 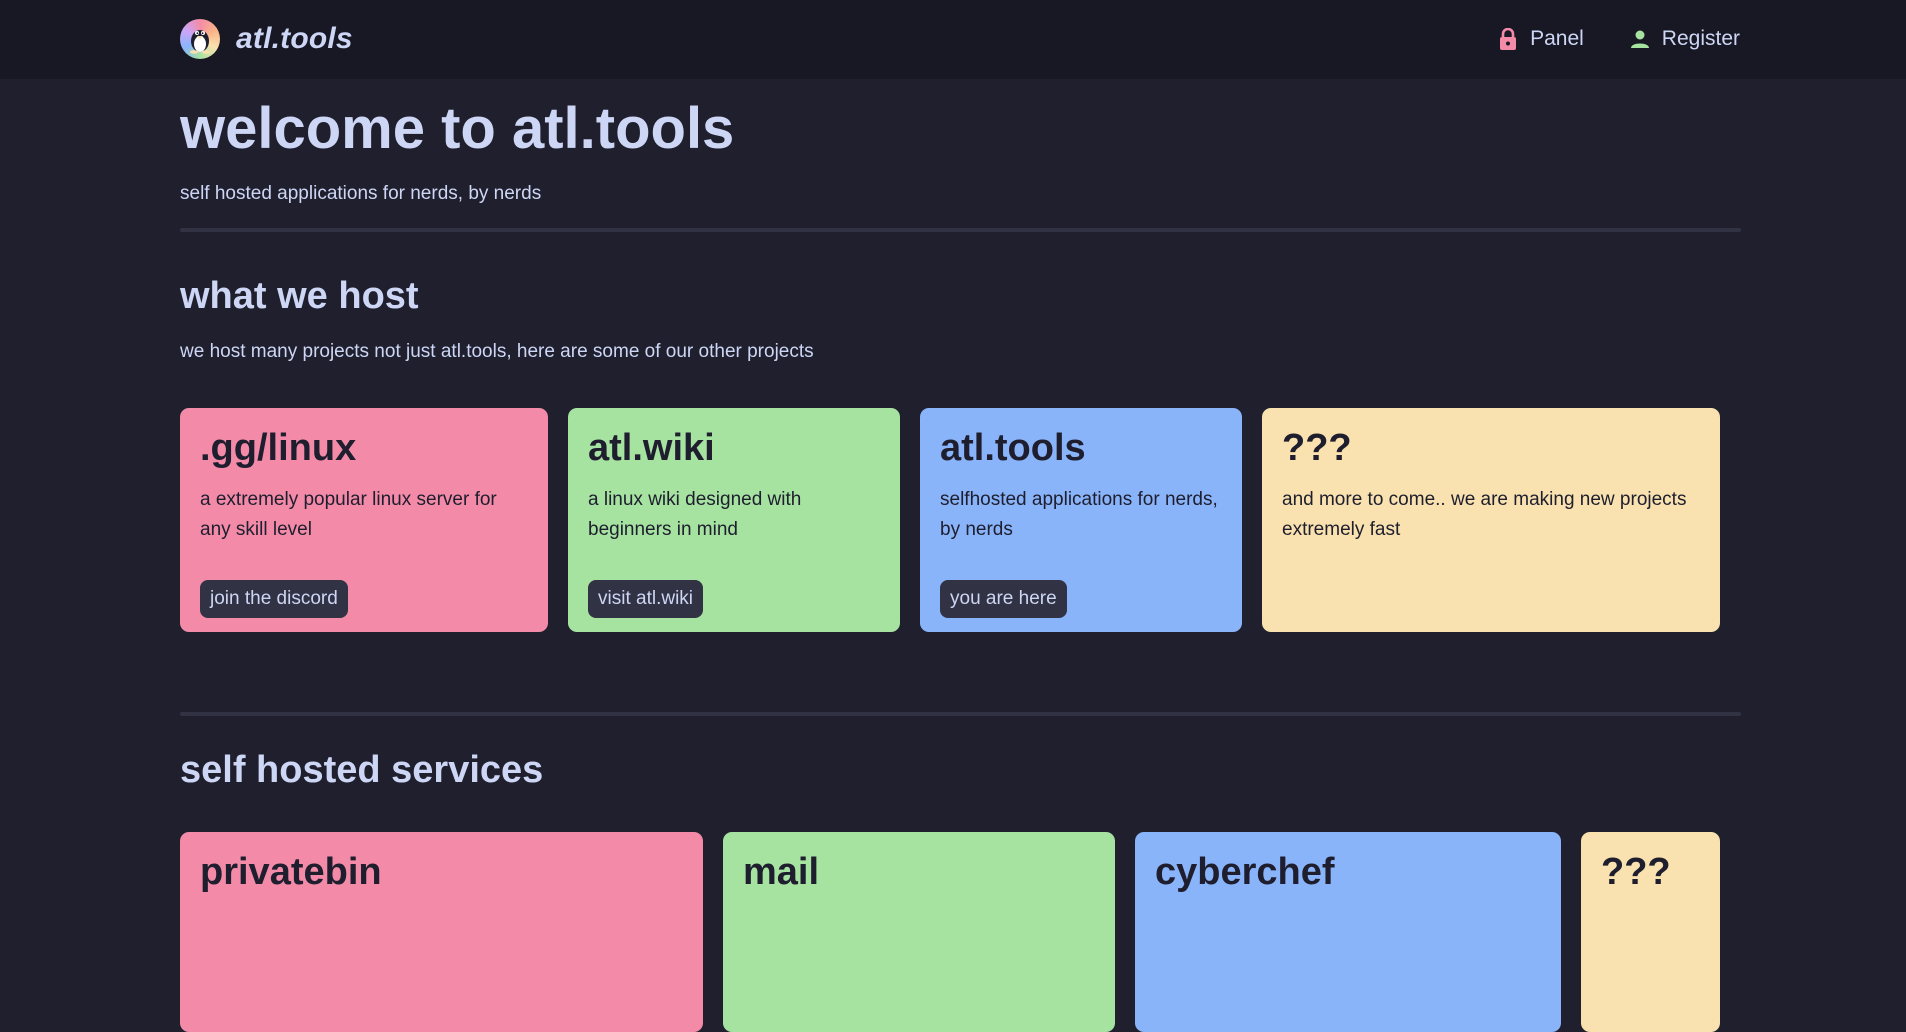 I want to click on card-title: mail, so click(x=781, y=872).